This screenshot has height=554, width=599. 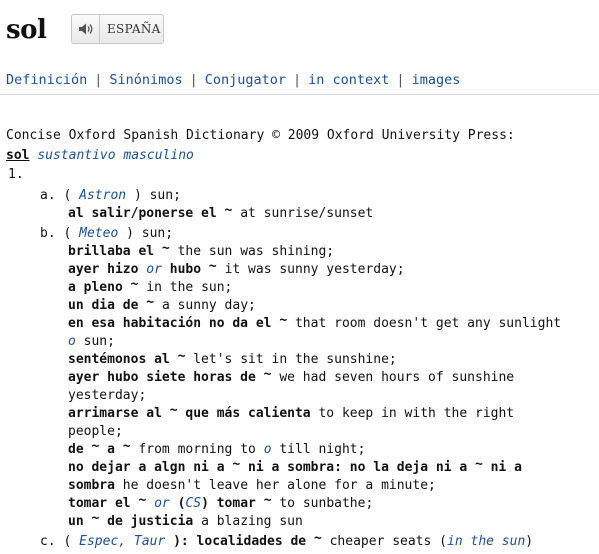 What do you see at coordinates (91, 341) in the screenshot?
I see `example-continuation: o sun;` at bounding box center [91, 341].